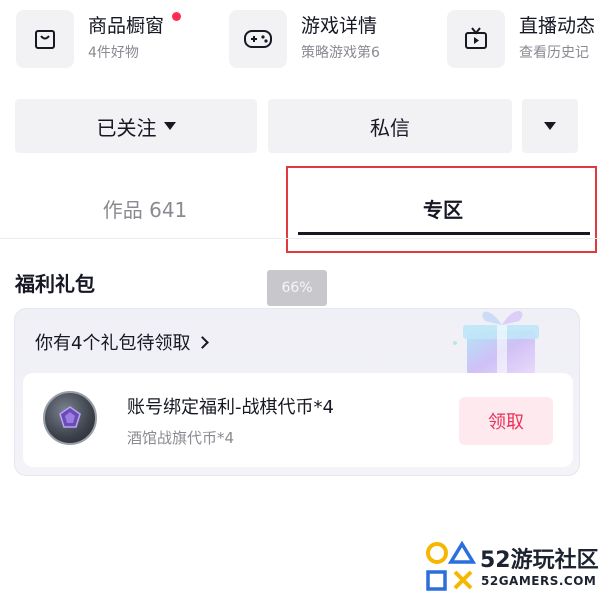 The image size is (600, 600). Describe the element at coordinates (176, 16) in the screenshot. I see `notification-dot` at that location.